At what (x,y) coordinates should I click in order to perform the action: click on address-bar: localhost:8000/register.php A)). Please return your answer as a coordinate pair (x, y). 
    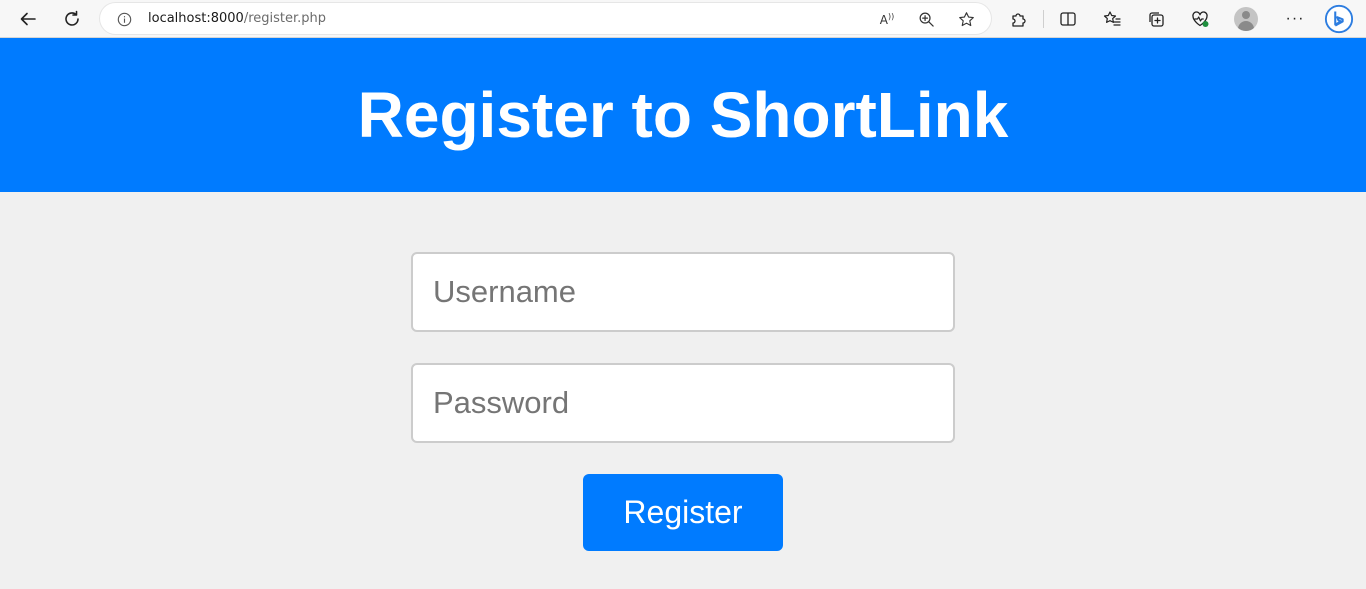
    Looking at the image, I should click on (545, 18).